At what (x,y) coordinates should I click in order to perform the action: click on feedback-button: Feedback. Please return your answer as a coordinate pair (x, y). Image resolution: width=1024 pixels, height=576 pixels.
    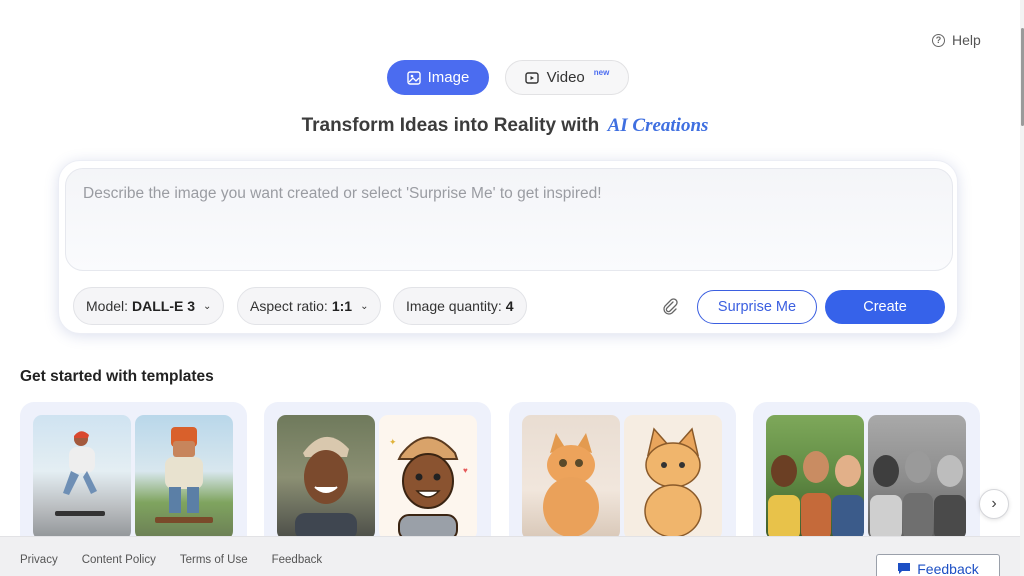
    Looking at the image, I should click on (938, 565).